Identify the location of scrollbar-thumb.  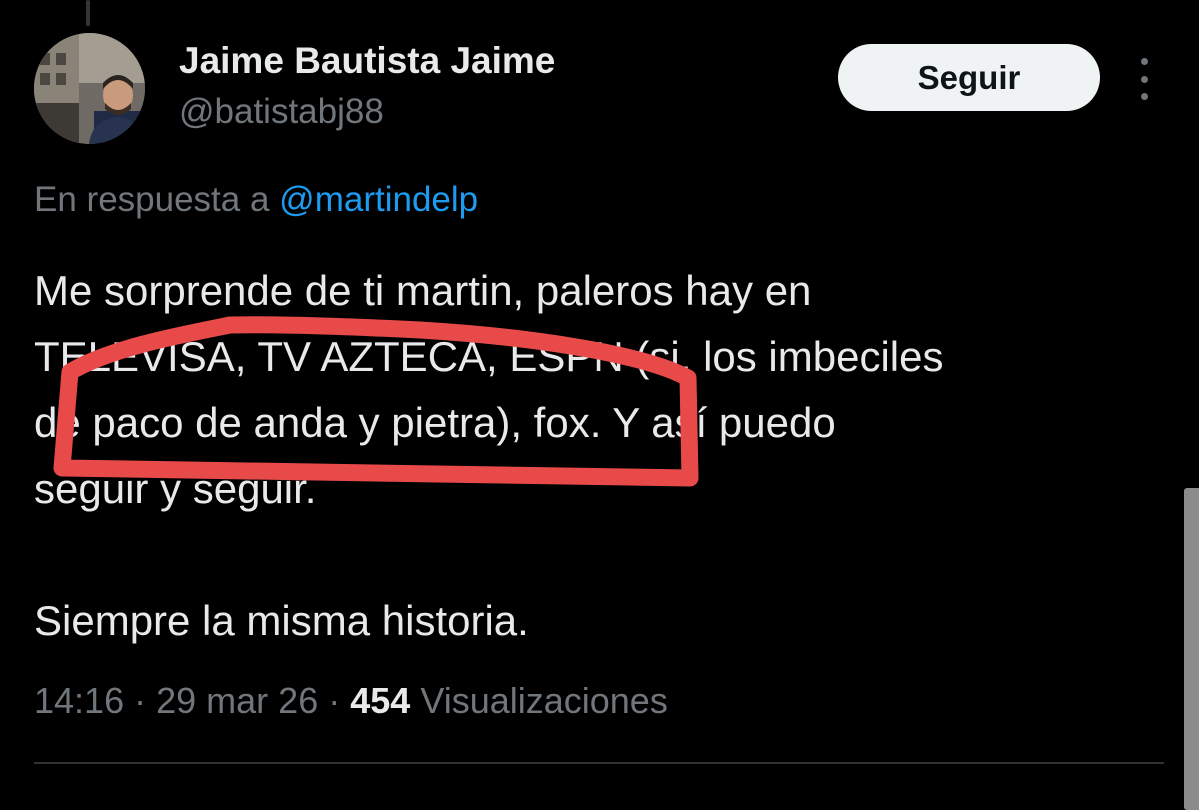
(1191, 649).